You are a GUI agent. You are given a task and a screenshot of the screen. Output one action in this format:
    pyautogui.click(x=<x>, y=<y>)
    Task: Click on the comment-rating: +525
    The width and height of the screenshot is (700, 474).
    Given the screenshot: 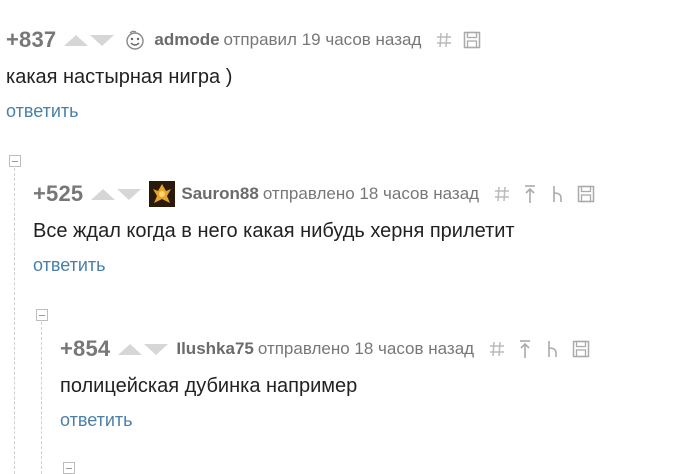 What is the action you would take?
    pyautogui.click(x=58, y=193)
    